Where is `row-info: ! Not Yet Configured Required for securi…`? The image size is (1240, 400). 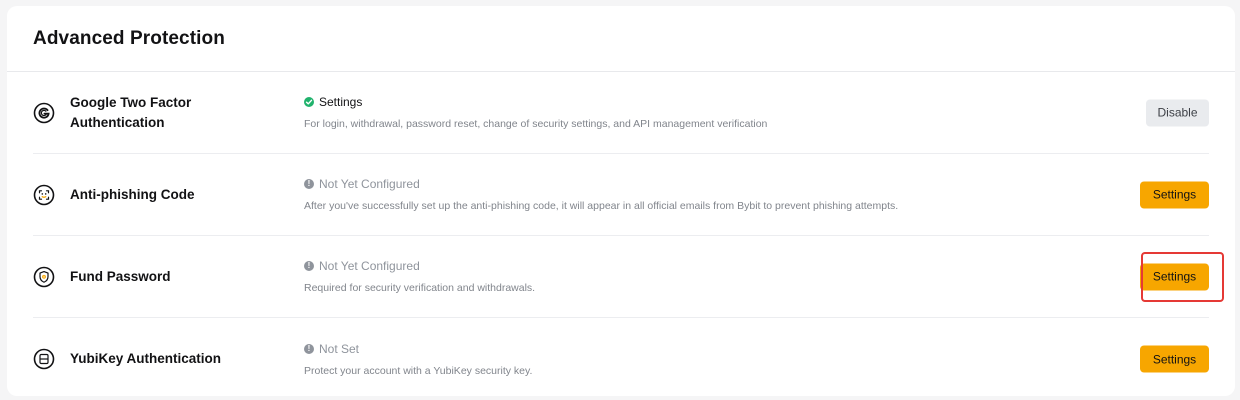
row-info: ! Not Yet Configured Required for securi… is located at coordinates (419, 276).